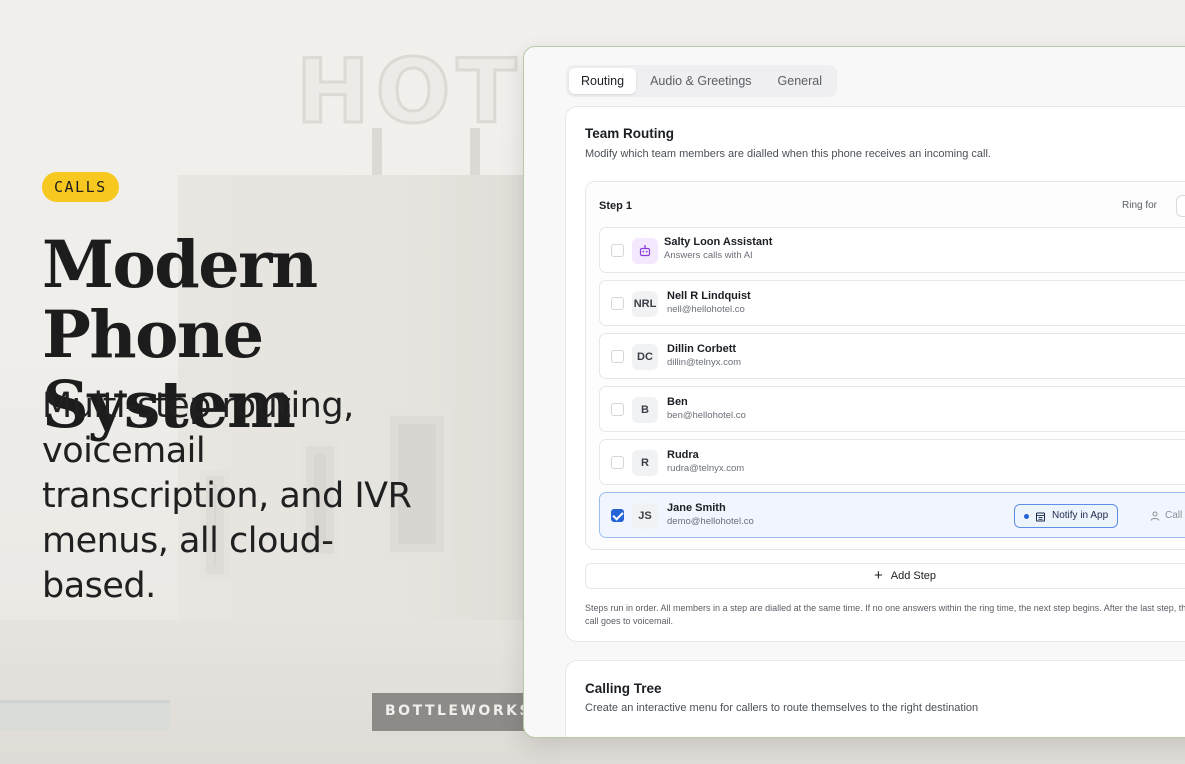 The width and height of the screenshot is (1185, 764). Describe the element at coordinates (645, 357) in the screenshot. I see `avatar: DC` at that location.